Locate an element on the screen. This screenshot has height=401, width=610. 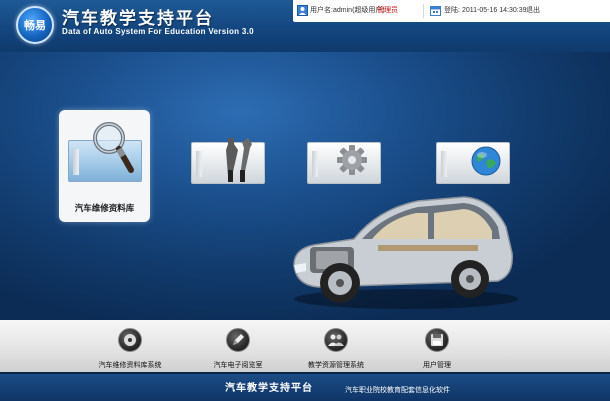
gear-icon is located at coordinates (352, 162).